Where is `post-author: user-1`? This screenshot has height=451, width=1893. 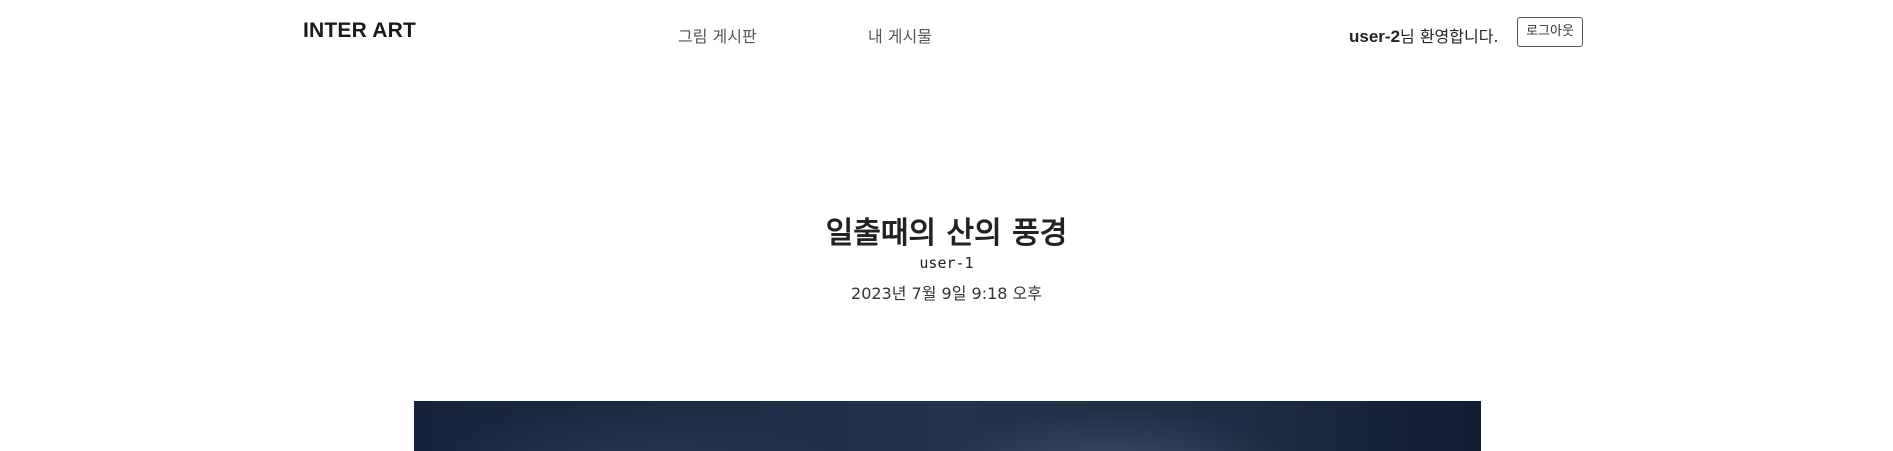
post-author: user-1 is located at coordinates (946, 263).